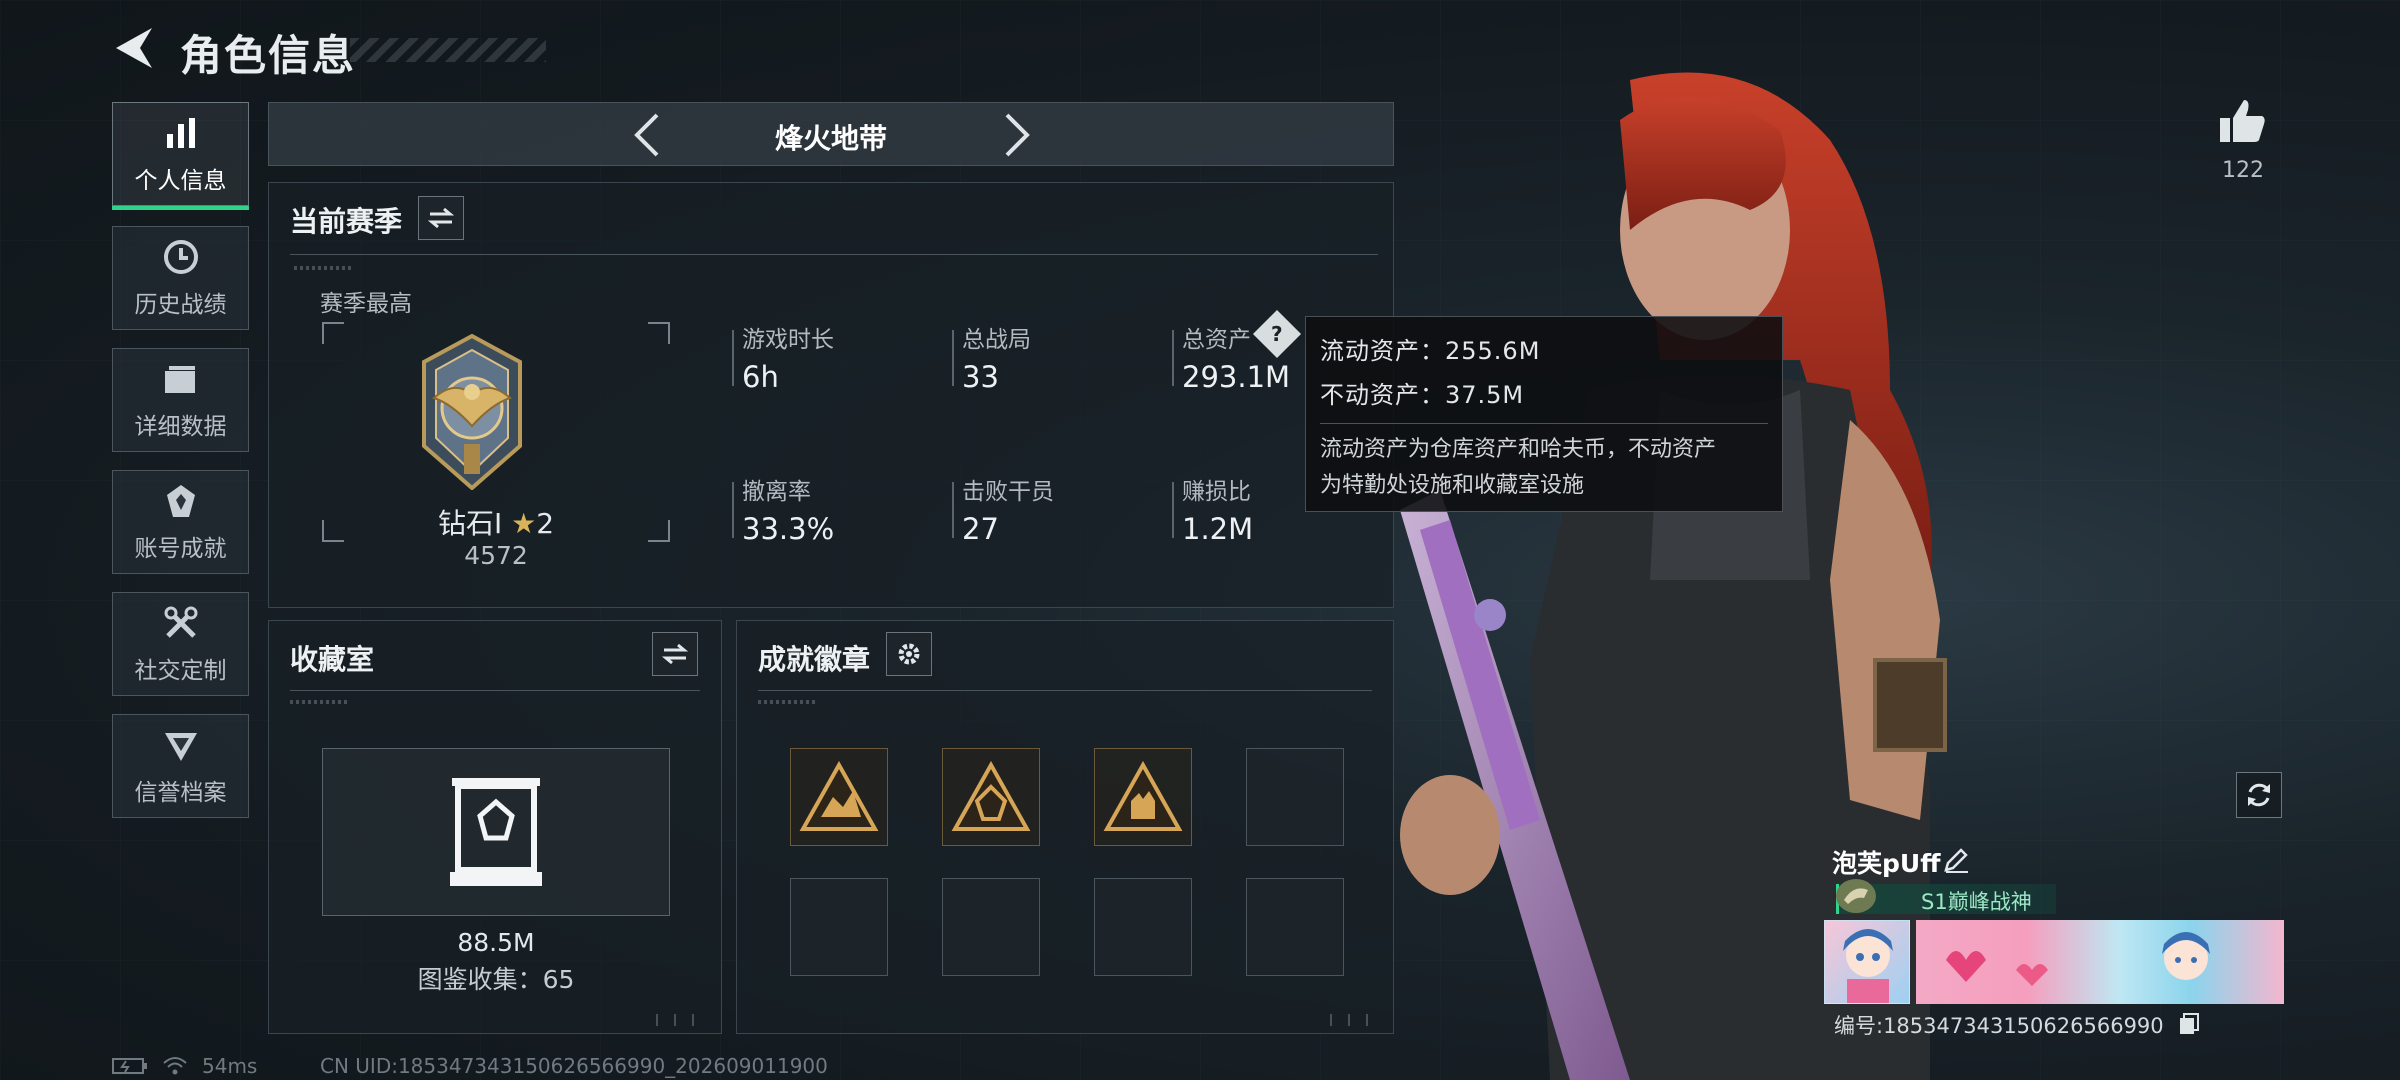 The width and height of the screenshot is (2400, 1080). I want to click on stat-label-total-matches: 总战局, so click(996, 340).